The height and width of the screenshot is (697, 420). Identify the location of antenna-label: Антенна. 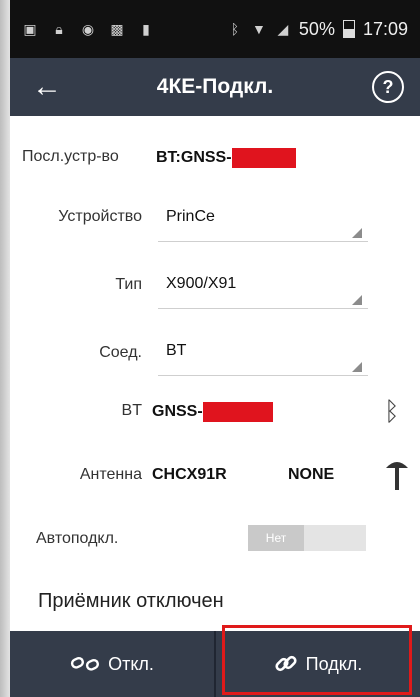
(110, 474).